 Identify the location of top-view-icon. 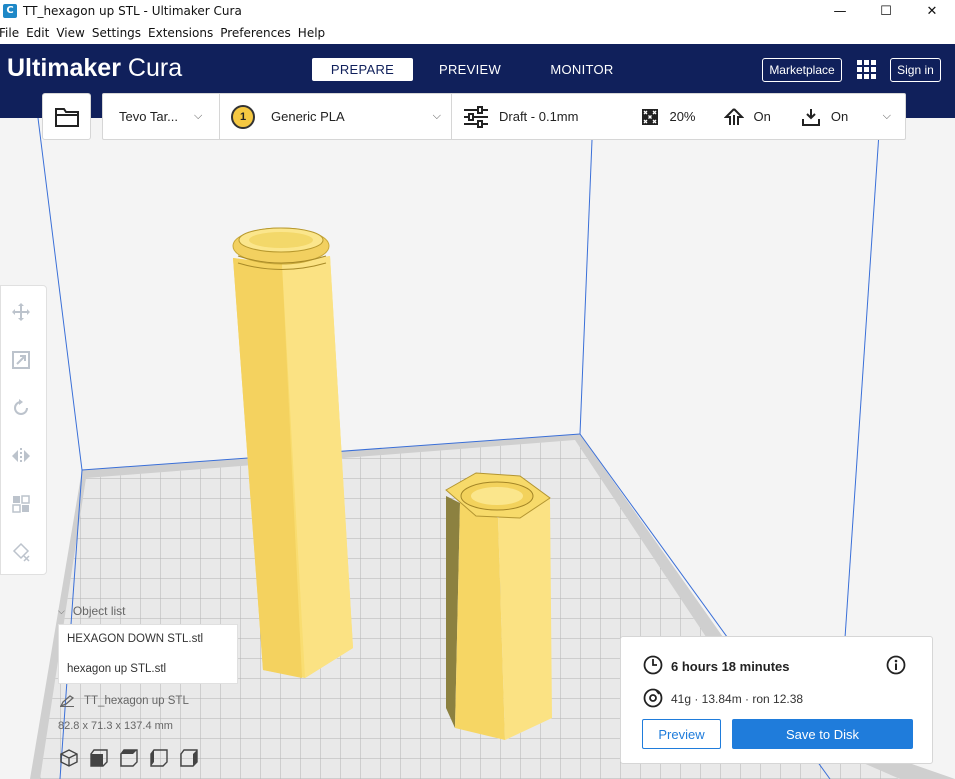
(129, 758).